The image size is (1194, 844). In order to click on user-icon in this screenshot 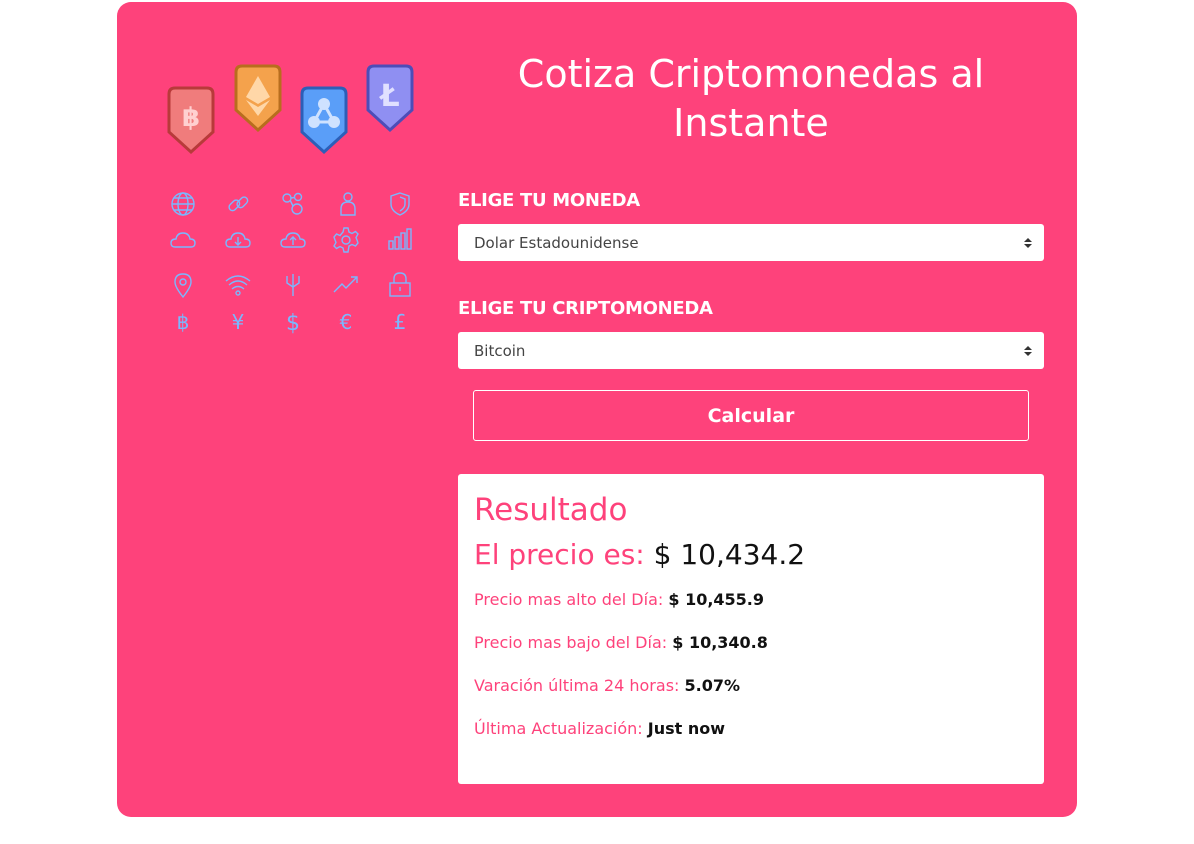, I will do `click(348, 204)`.